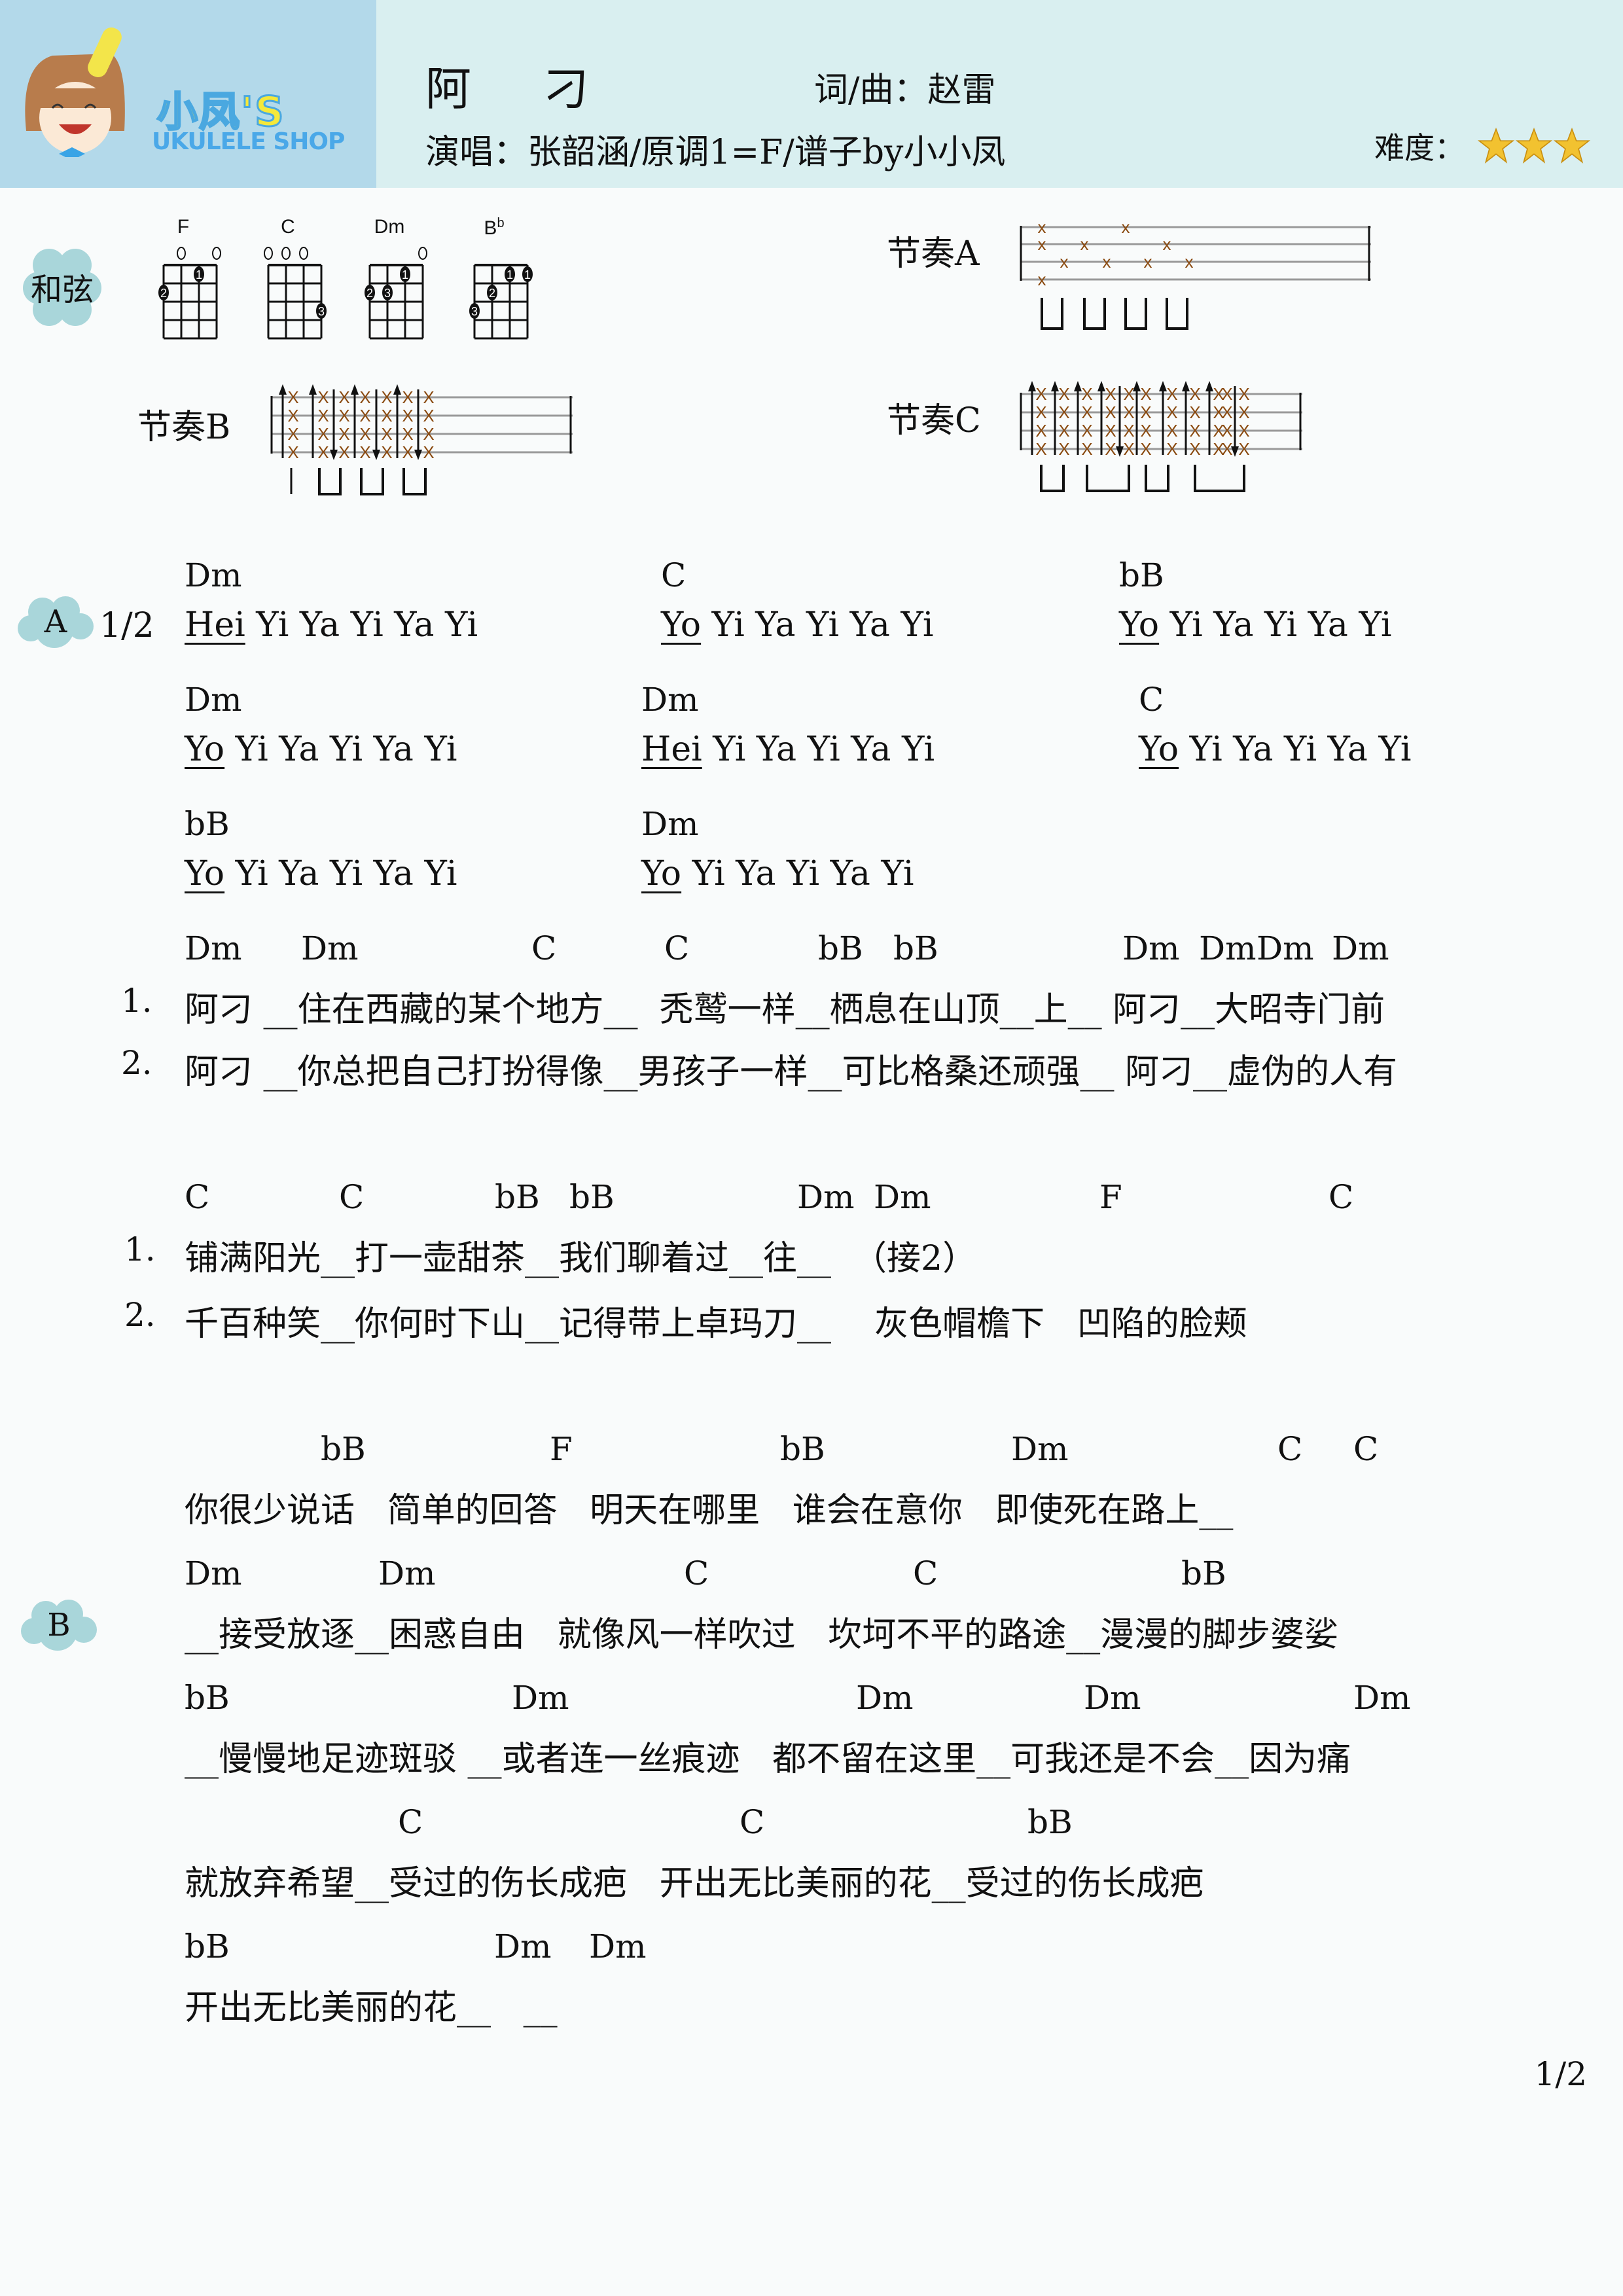 The width and height of the screenshot is (1623, 2296). Describe the element at coordinates (288, 227) in the screenshot. I see `chord-name: C` at that location.